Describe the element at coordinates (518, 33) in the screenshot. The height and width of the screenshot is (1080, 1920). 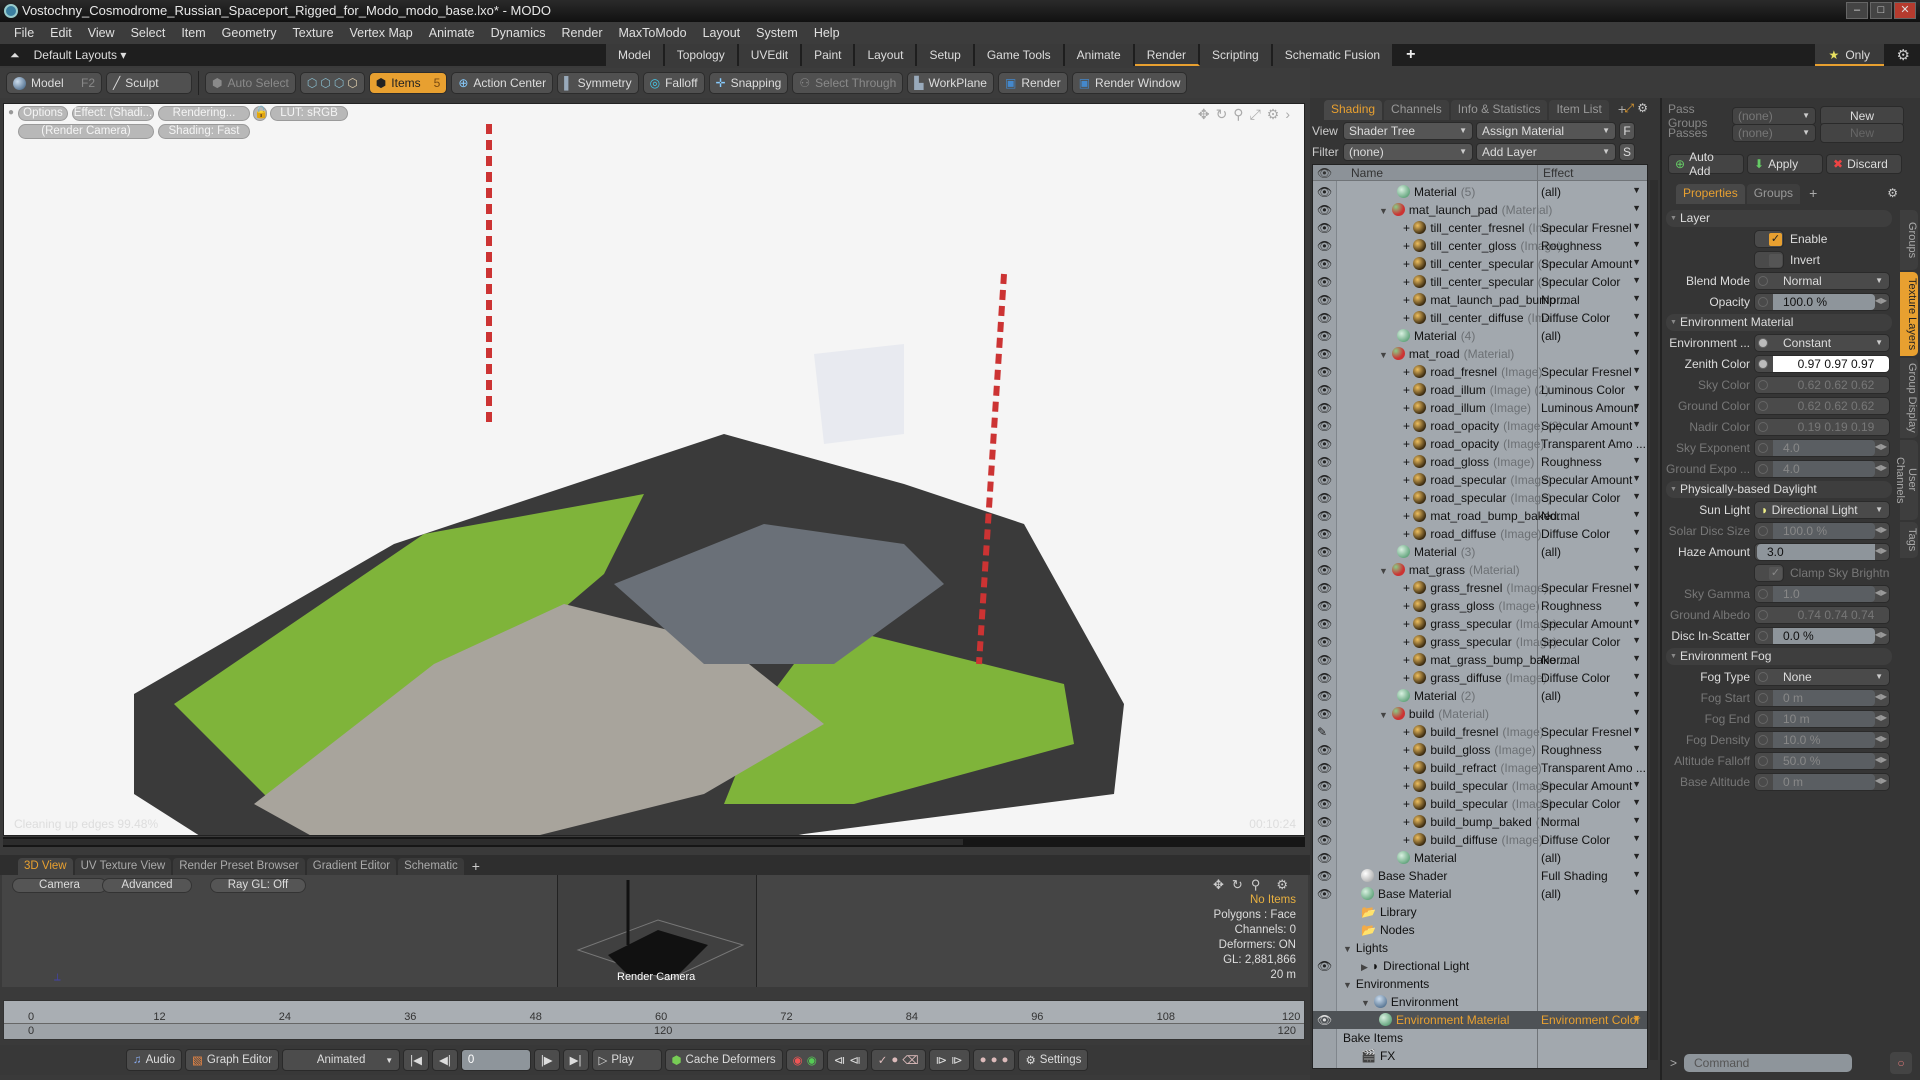
I see `menu-dynamics: Dynamics` at that location.